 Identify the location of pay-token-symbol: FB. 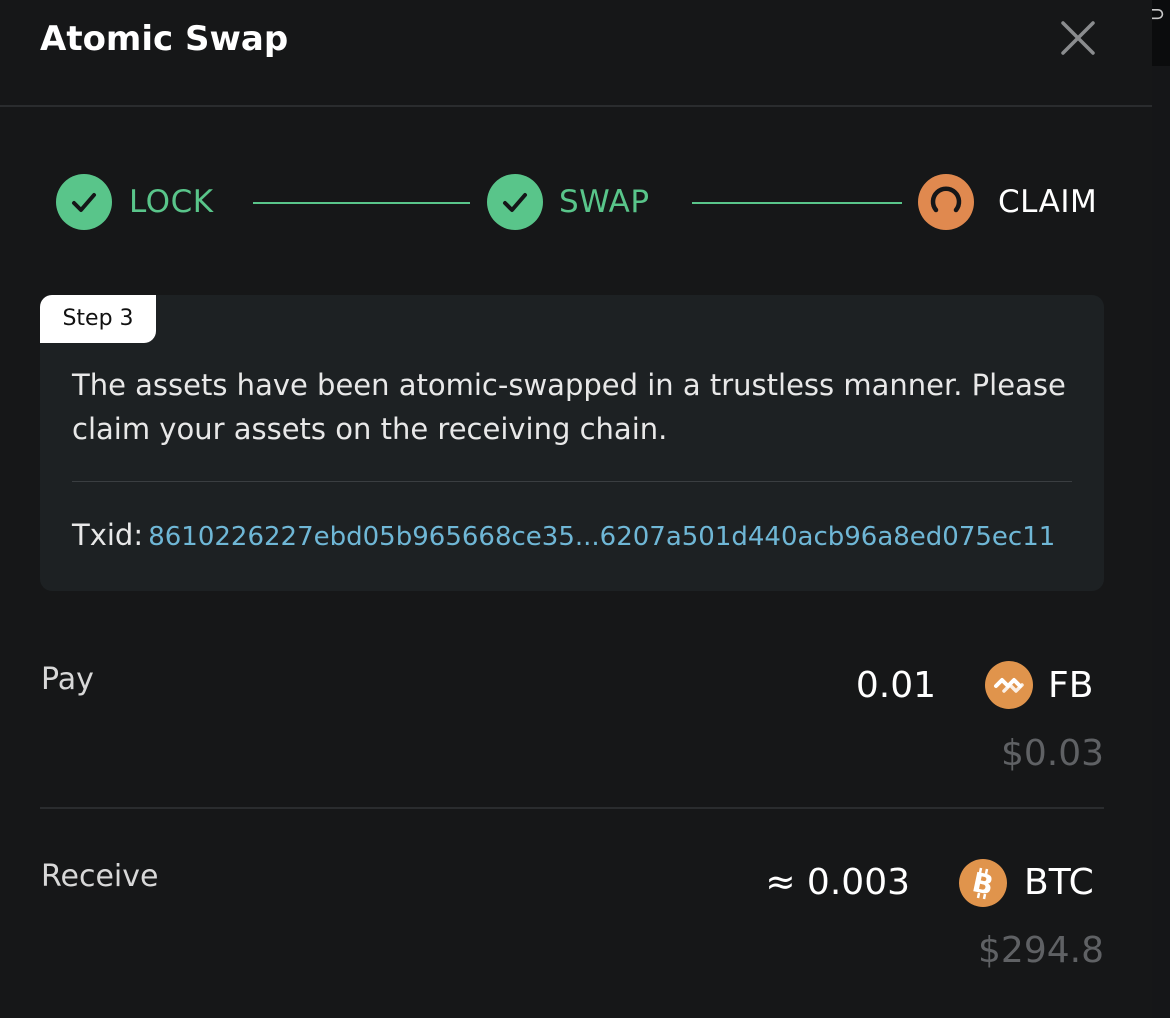
(1071, 685).